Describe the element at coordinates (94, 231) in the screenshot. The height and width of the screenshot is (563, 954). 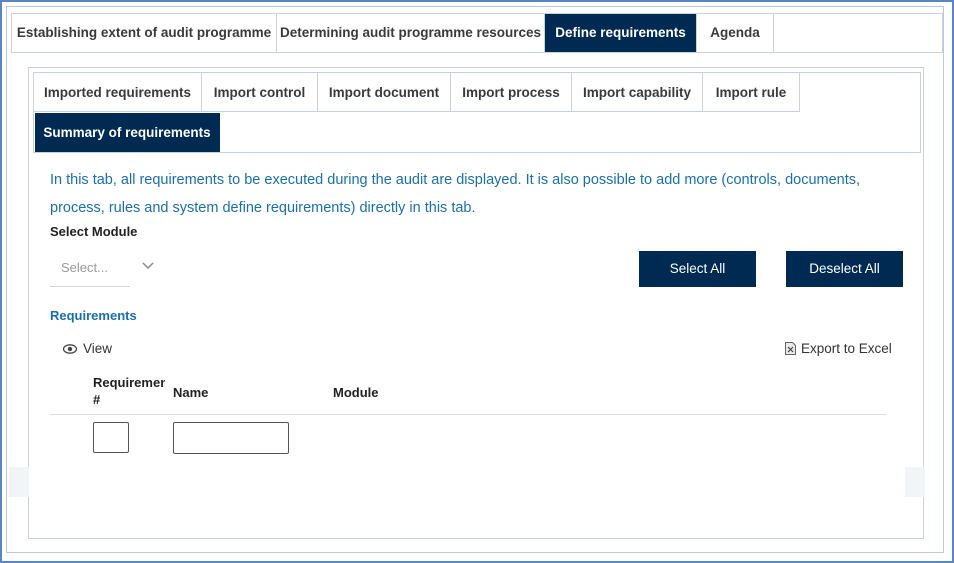
I see `select-module-label: Select Module` at that location.